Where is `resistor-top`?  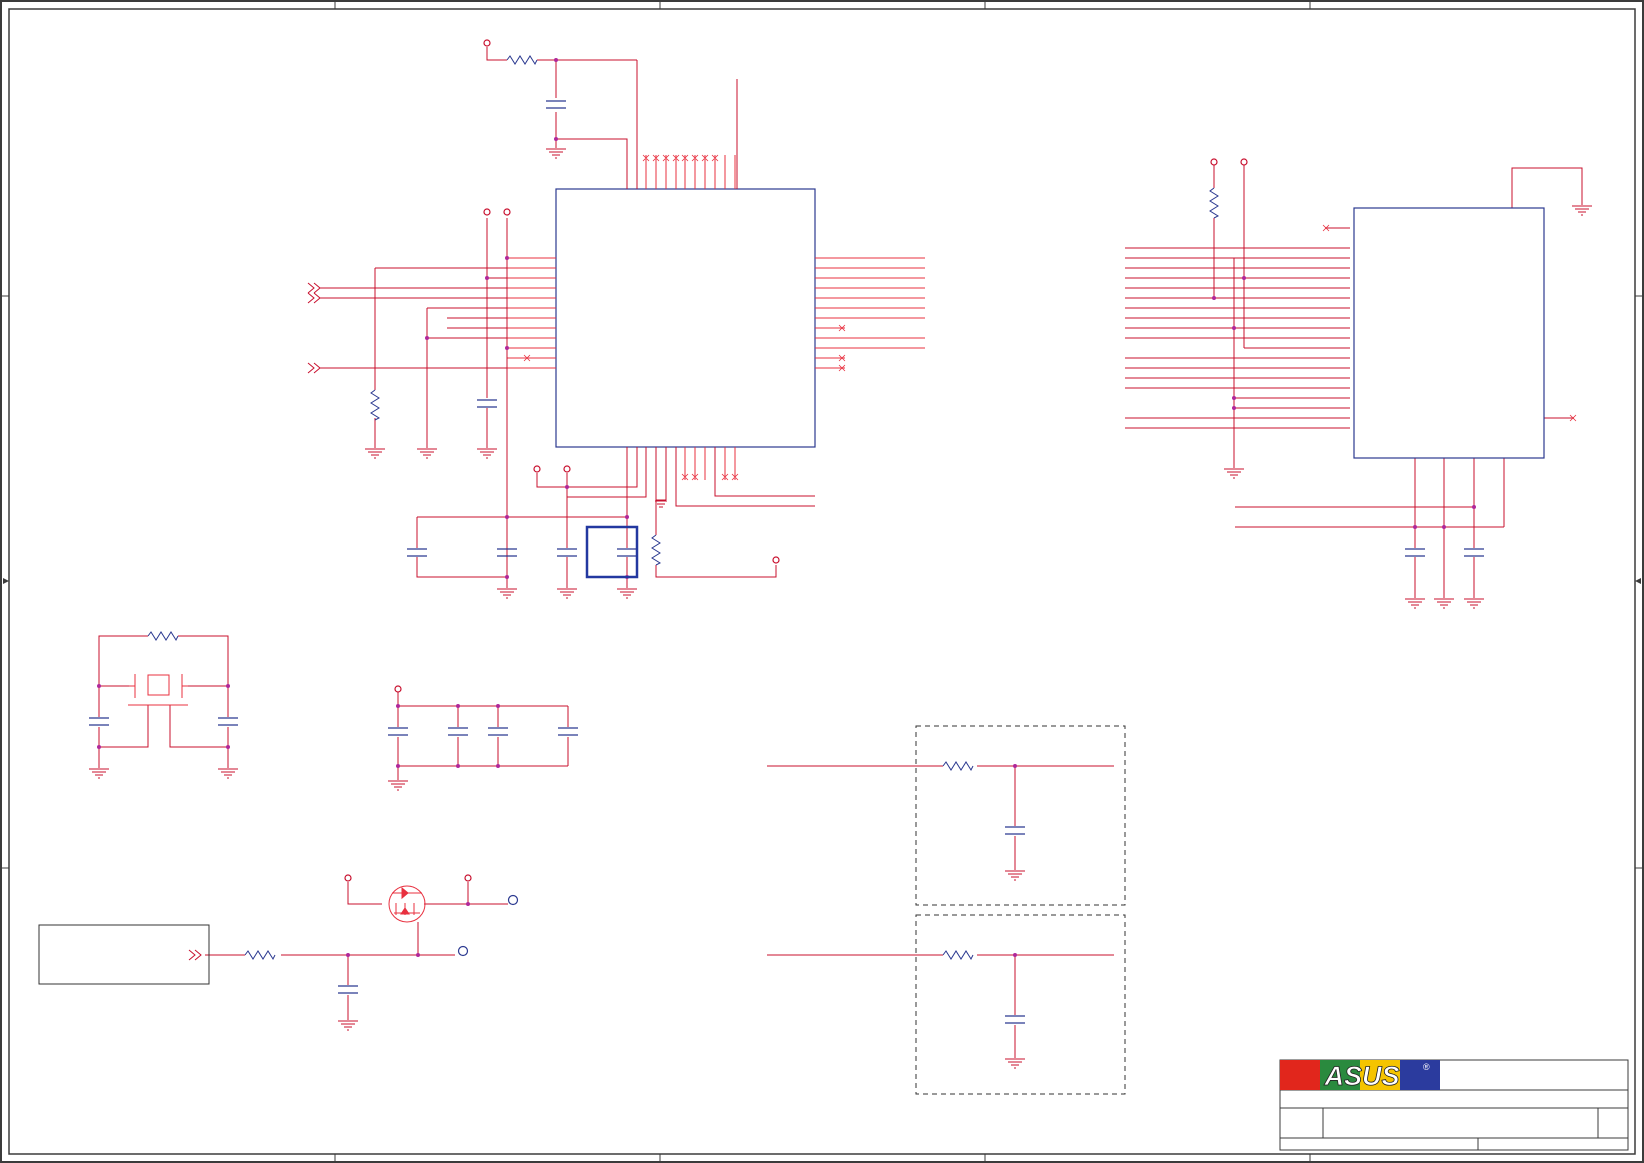 resistor-top is located at coordinates (522, 60).